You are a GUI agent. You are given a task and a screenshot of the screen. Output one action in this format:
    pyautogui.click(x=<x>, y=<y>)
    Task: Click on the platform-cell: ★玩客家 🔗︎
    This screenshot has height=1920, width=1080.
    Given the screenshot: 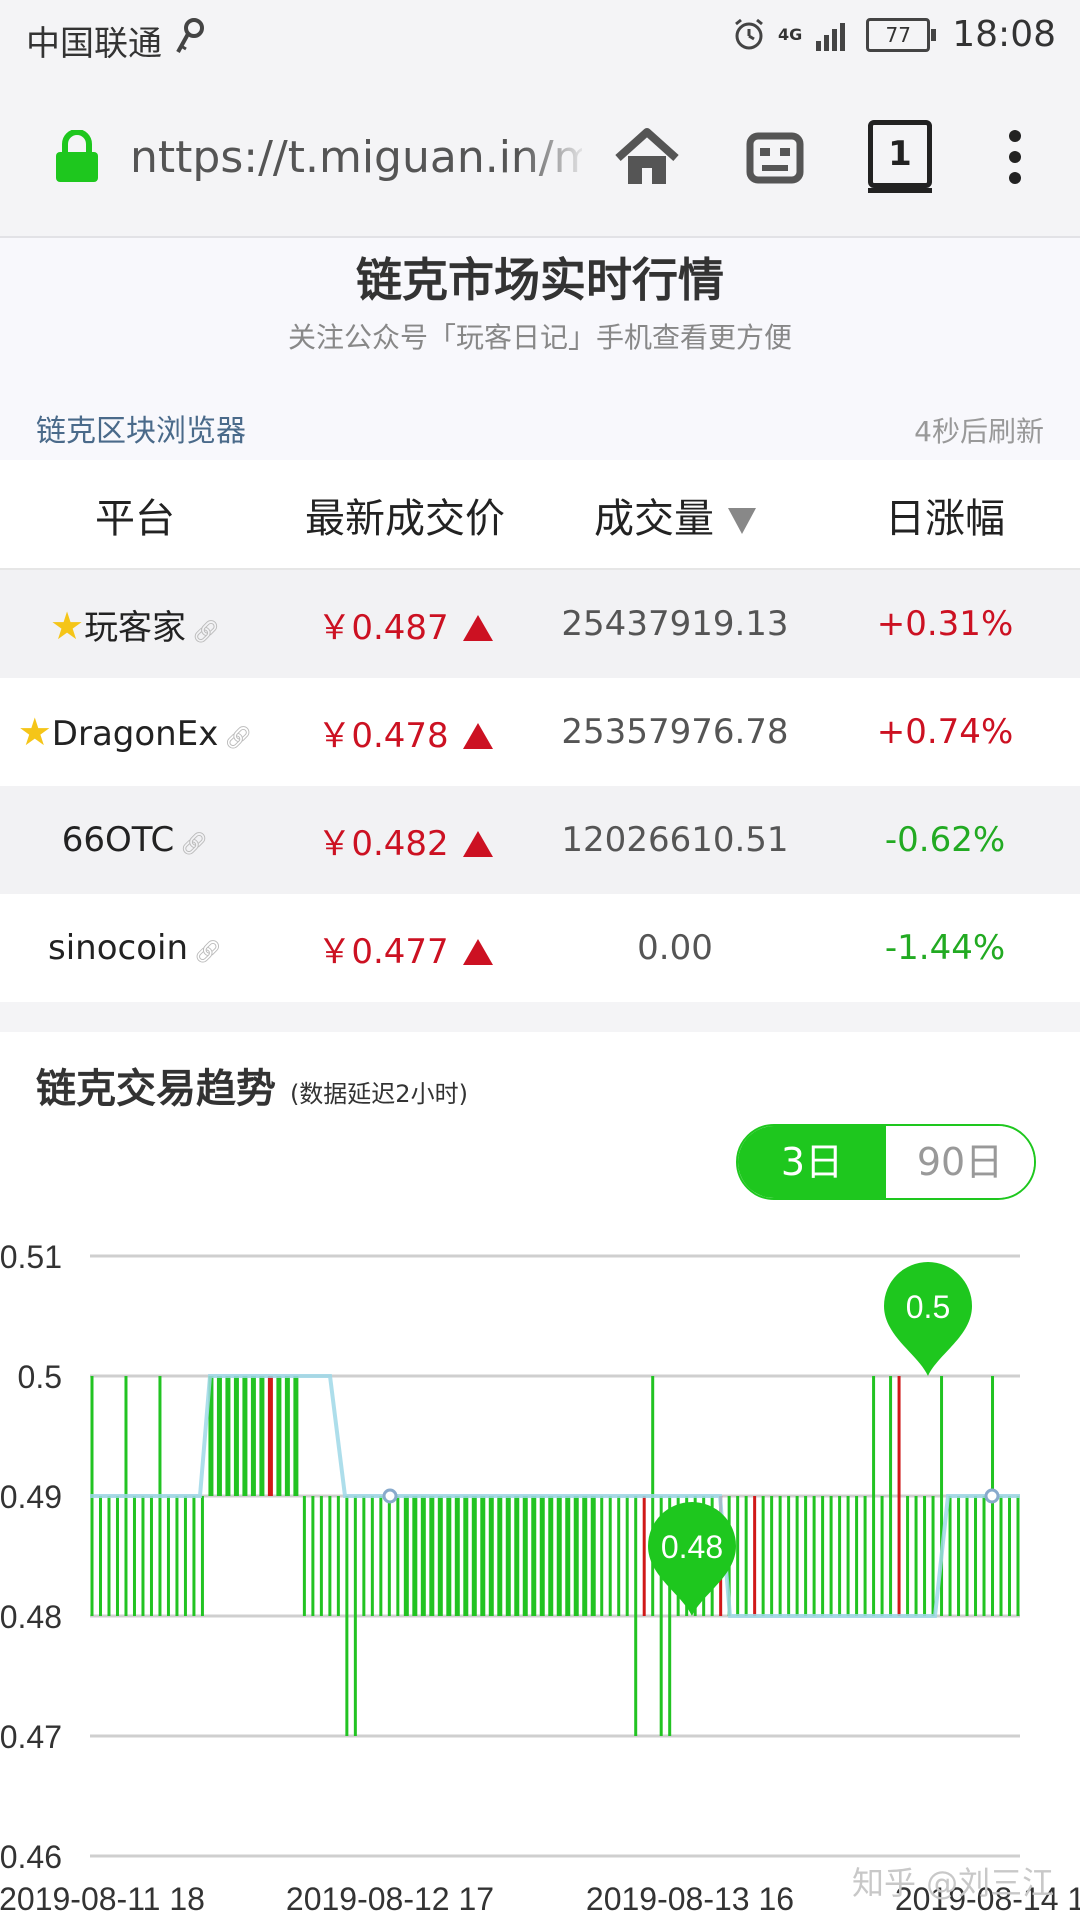 What is the action you would take?
    pyautogui.click(x=135, y=624)
    